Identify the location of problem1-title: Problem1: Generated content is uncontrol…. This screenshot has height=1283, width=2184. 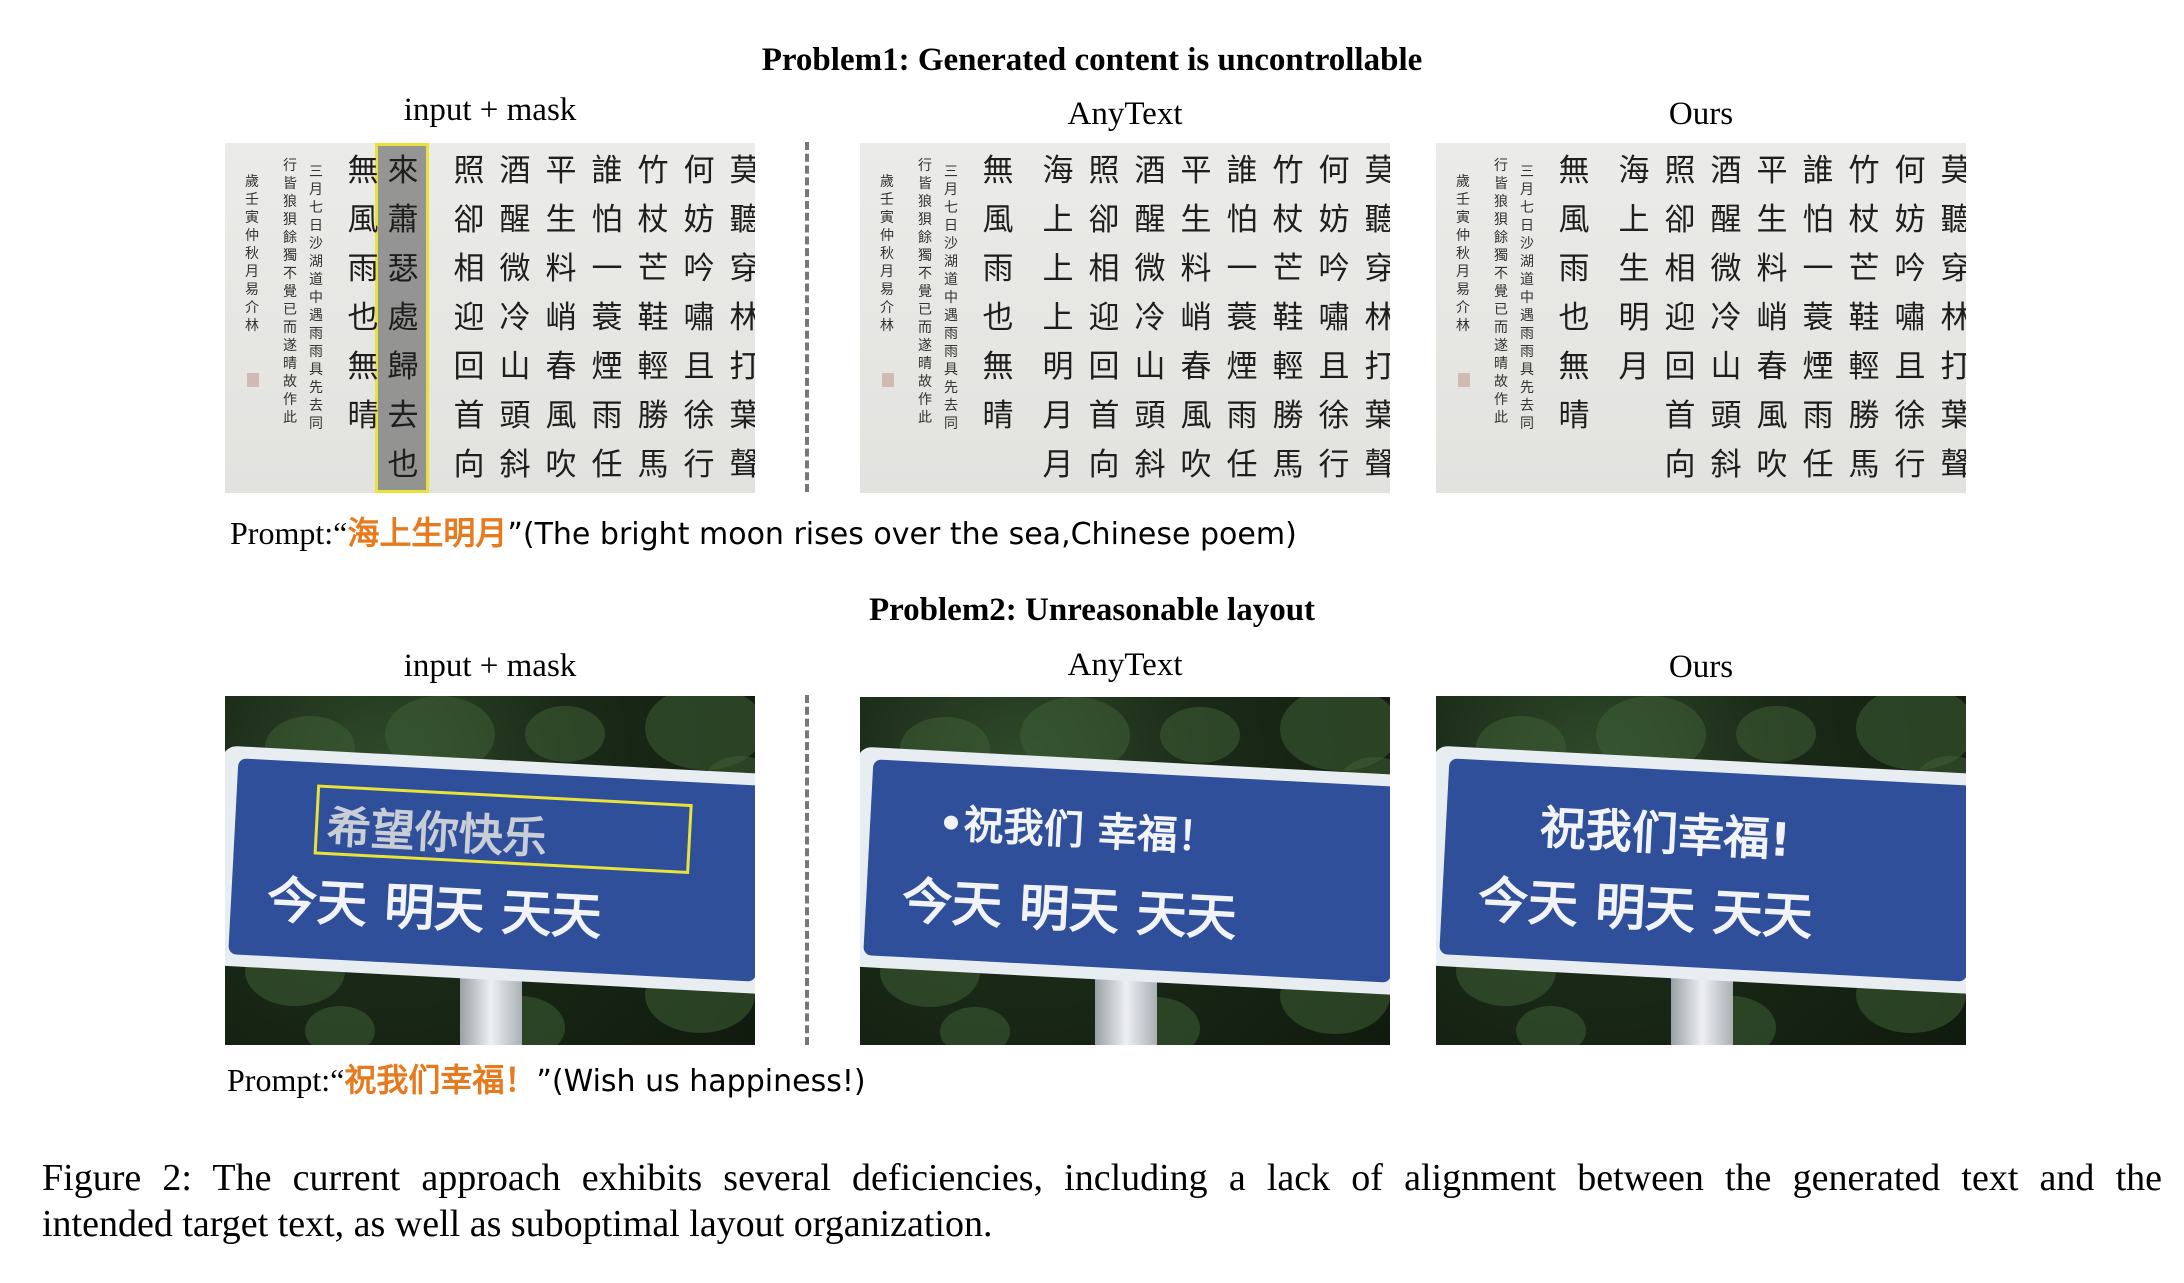
(1092, 60).